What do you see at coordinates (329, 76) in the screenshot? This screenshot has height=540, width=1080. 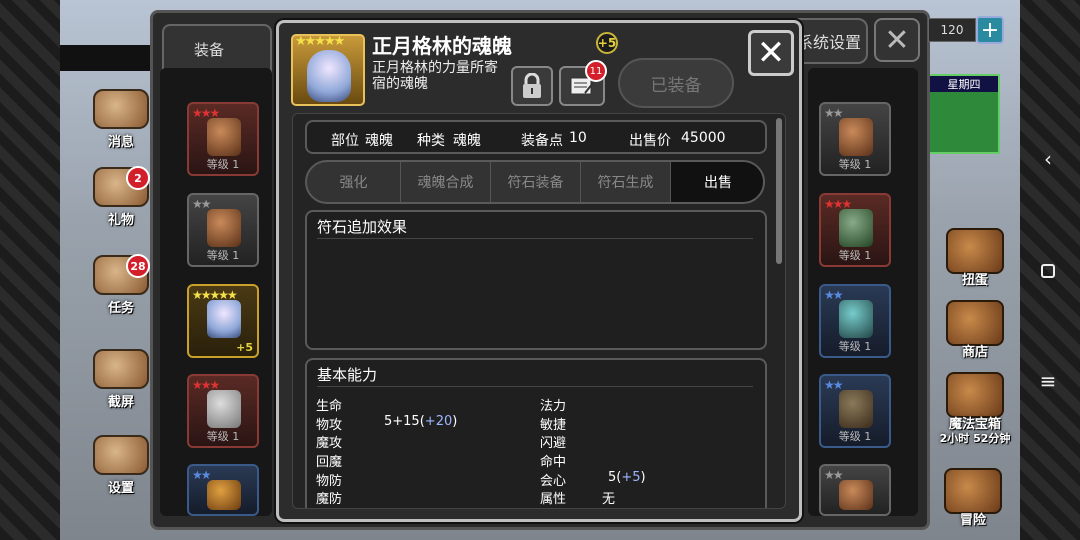 I see `character-face-icon` at bounding box center [329, 76].